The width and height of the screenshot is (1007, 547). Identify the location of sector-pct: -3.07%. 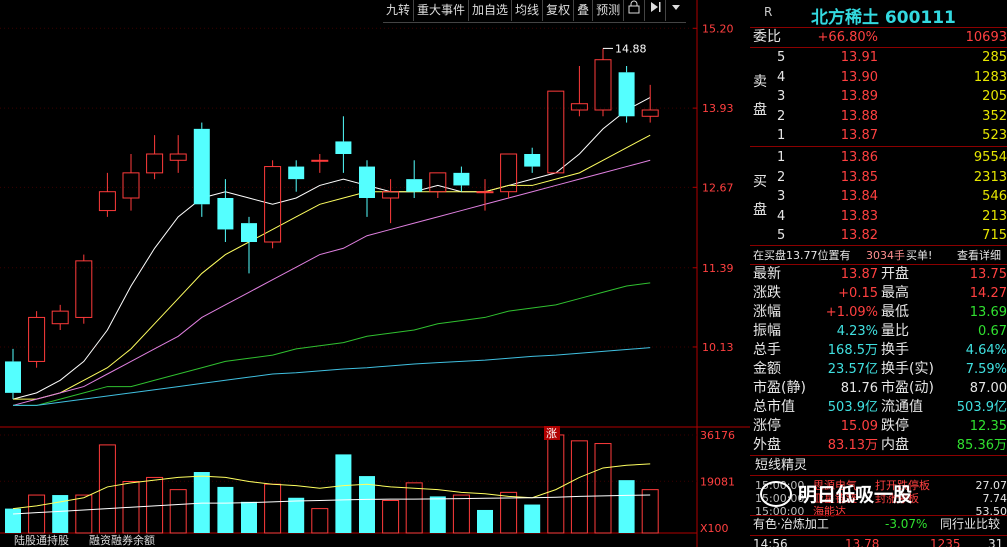
(906, 524).